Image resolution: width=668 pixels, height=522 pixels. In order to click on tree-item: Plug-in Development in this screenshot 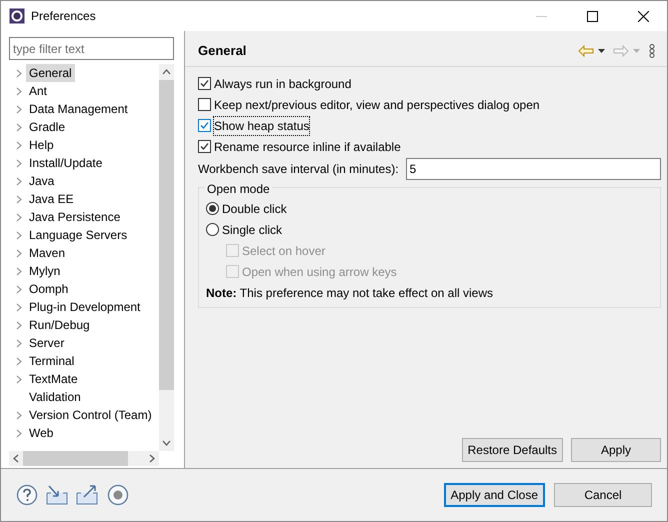, I will do `click(85, 307)`.